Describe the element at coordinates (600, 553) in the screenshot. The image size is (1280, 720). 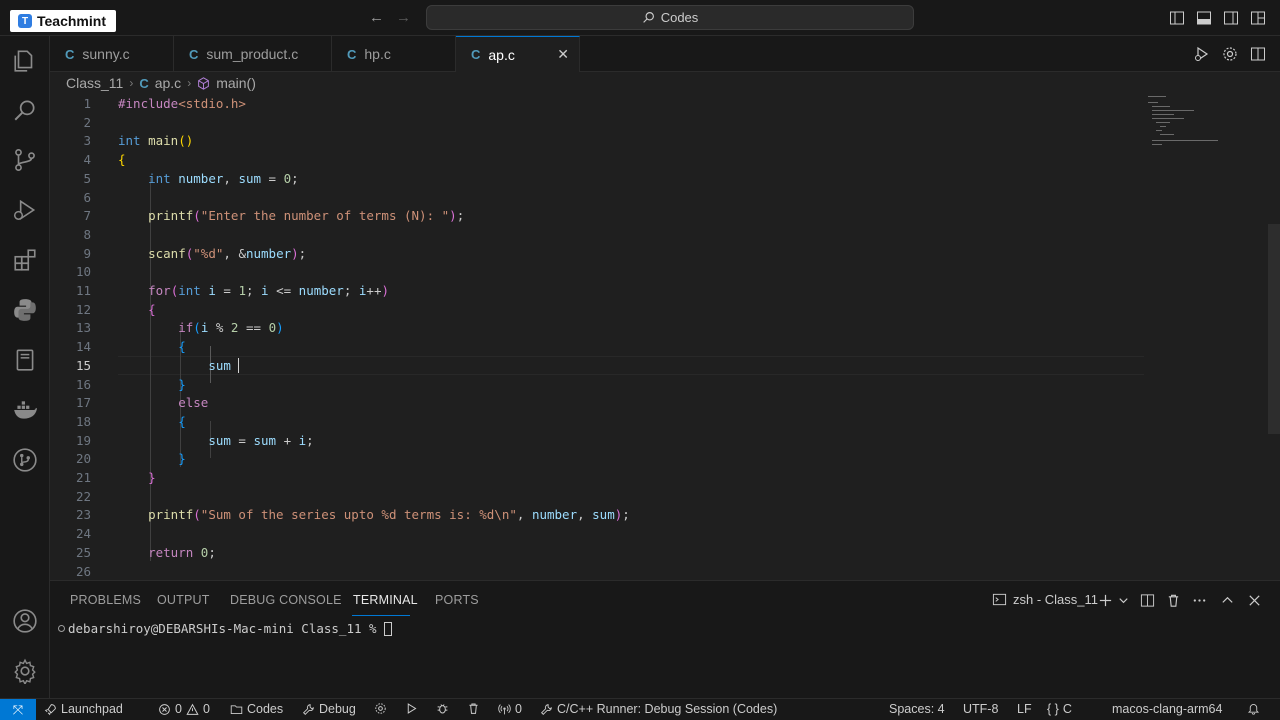
I see `code-line: 25 return 0;` at that location.